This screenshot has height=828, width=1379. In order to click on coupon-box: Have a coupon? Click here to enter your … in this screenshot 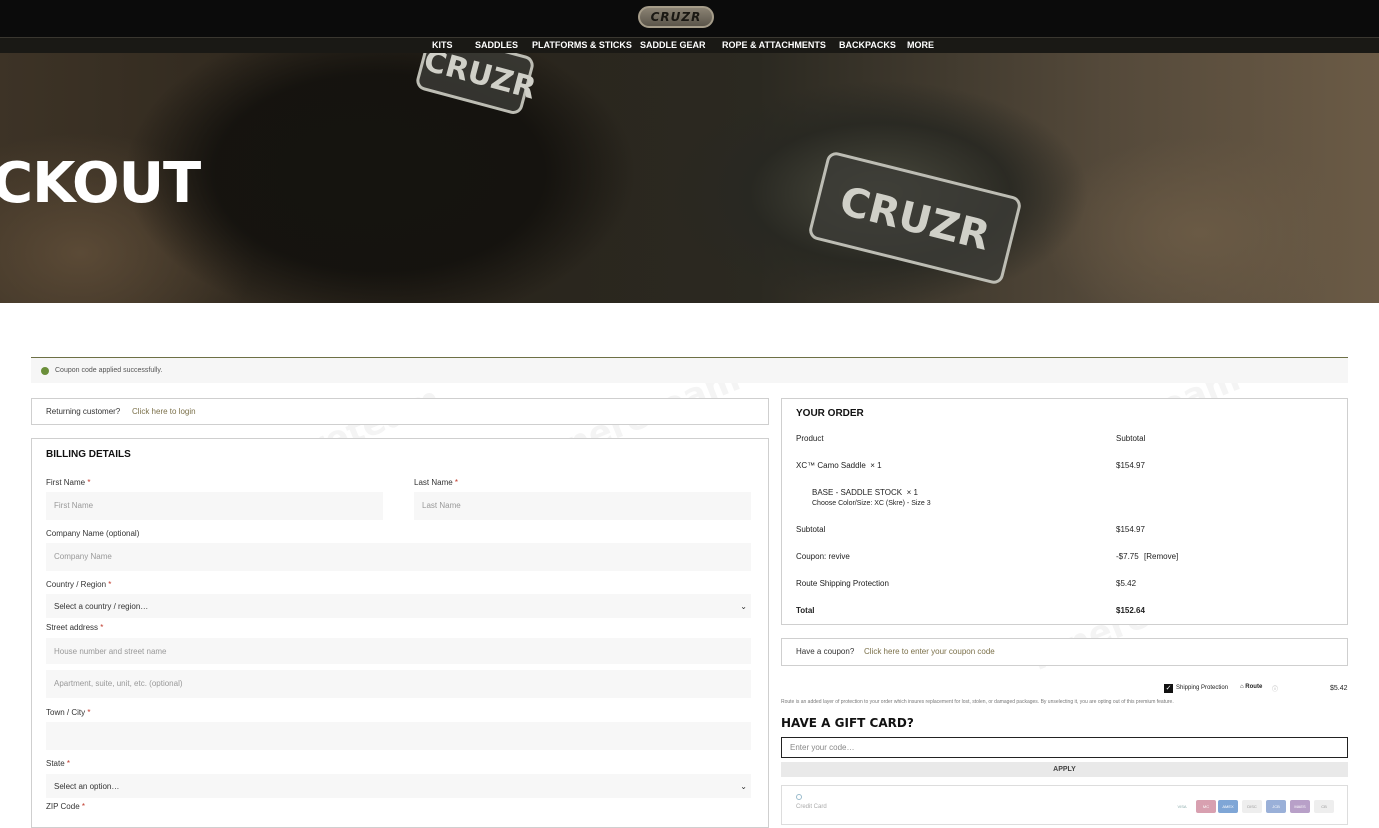, I will do `click(1064, 652)`.